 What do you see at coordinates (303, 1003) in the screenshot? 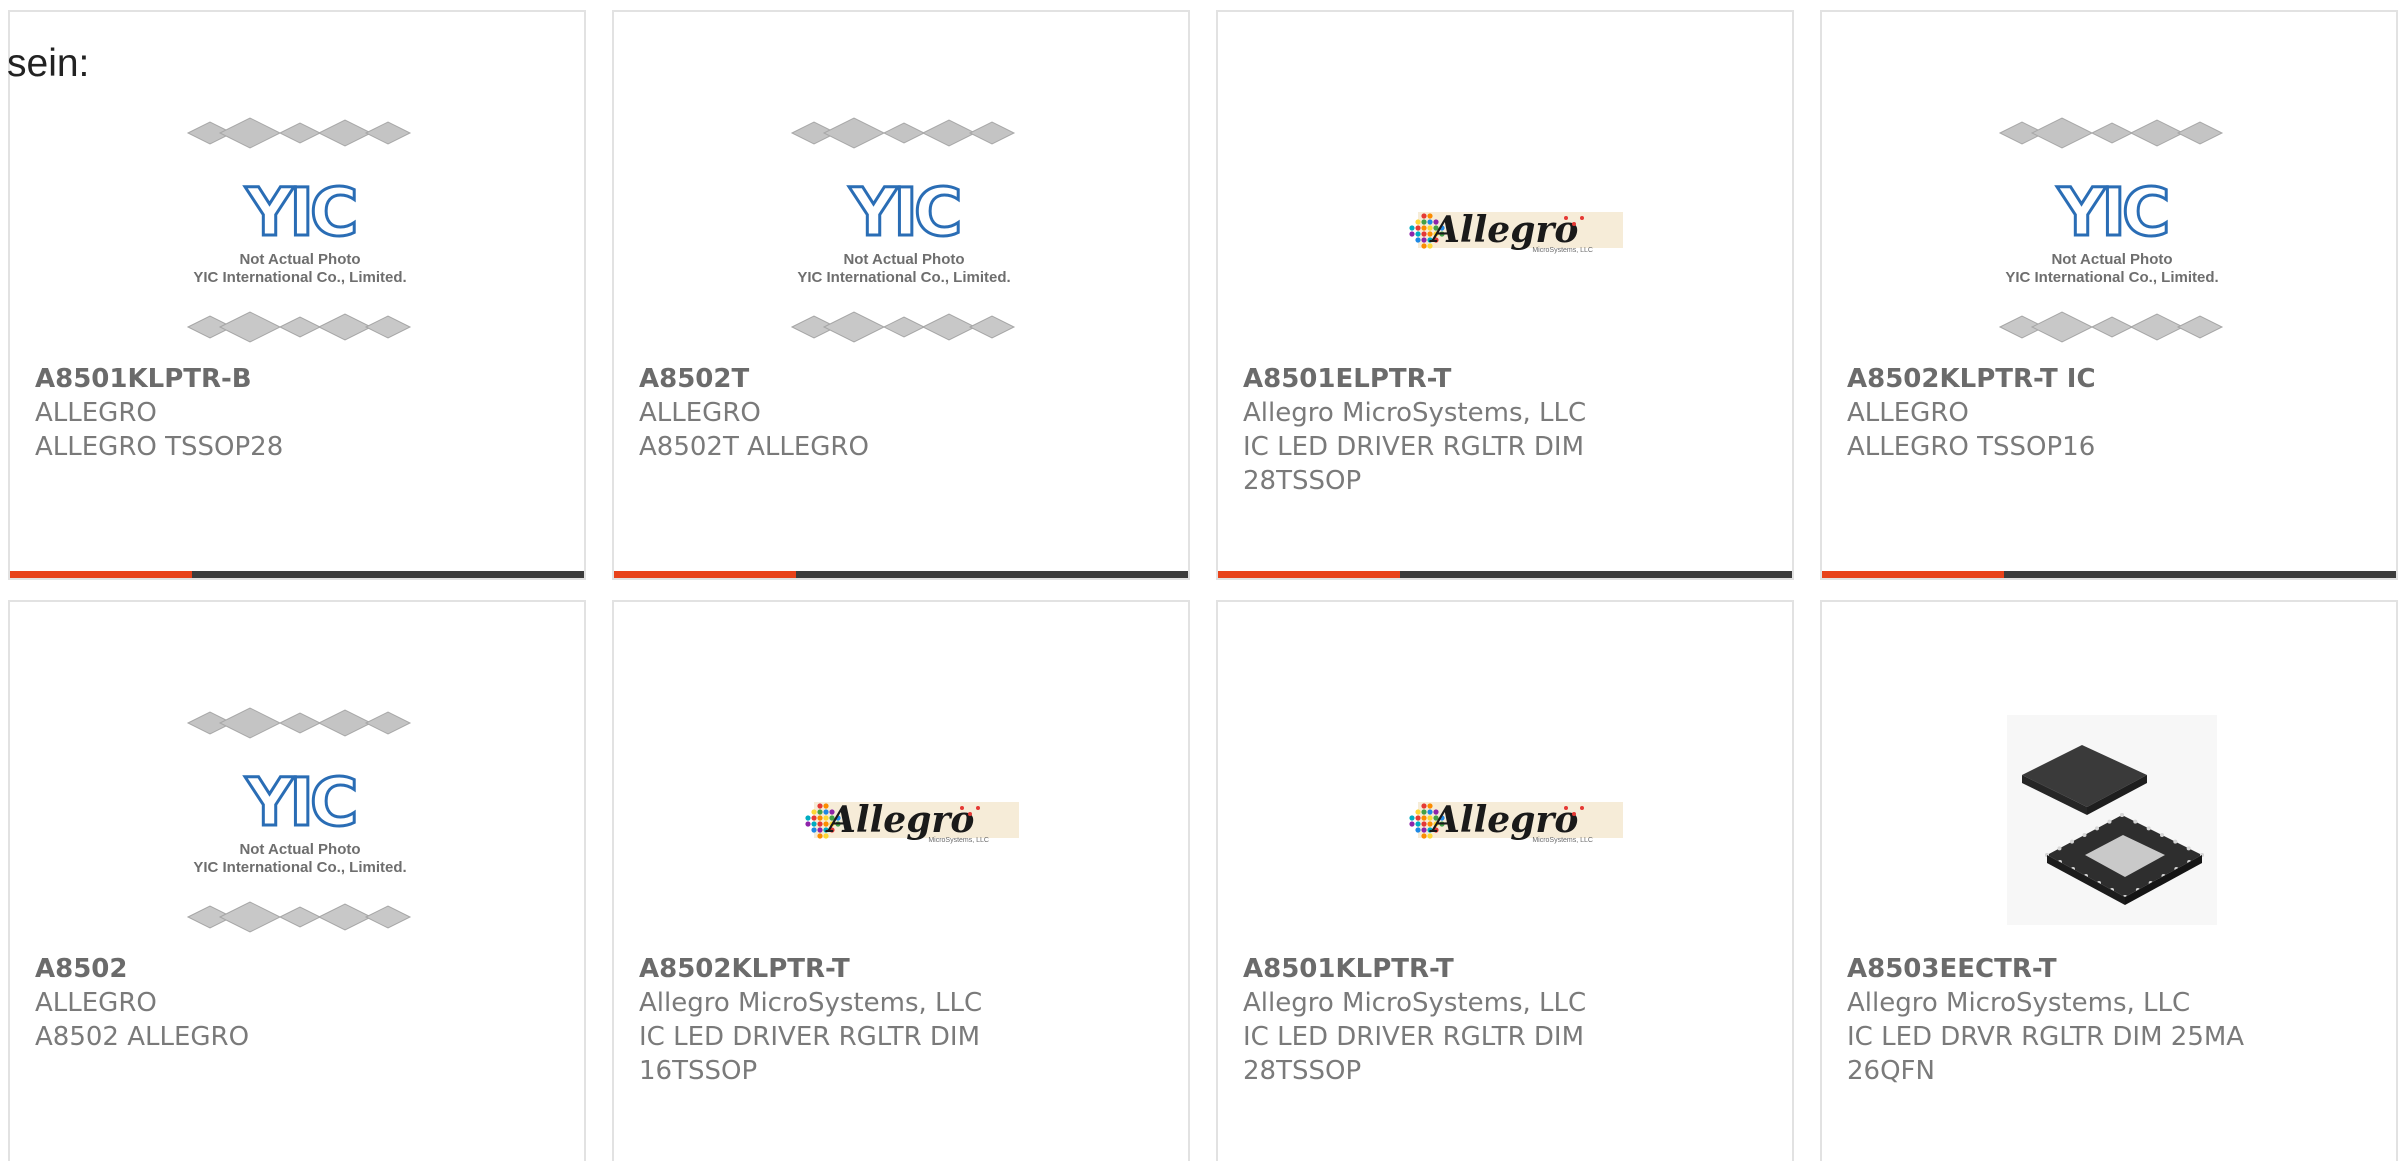
I see `product-info: A8502 ALLEGRO A8502 ALLEGRO` at bounding box center [303, 1003].